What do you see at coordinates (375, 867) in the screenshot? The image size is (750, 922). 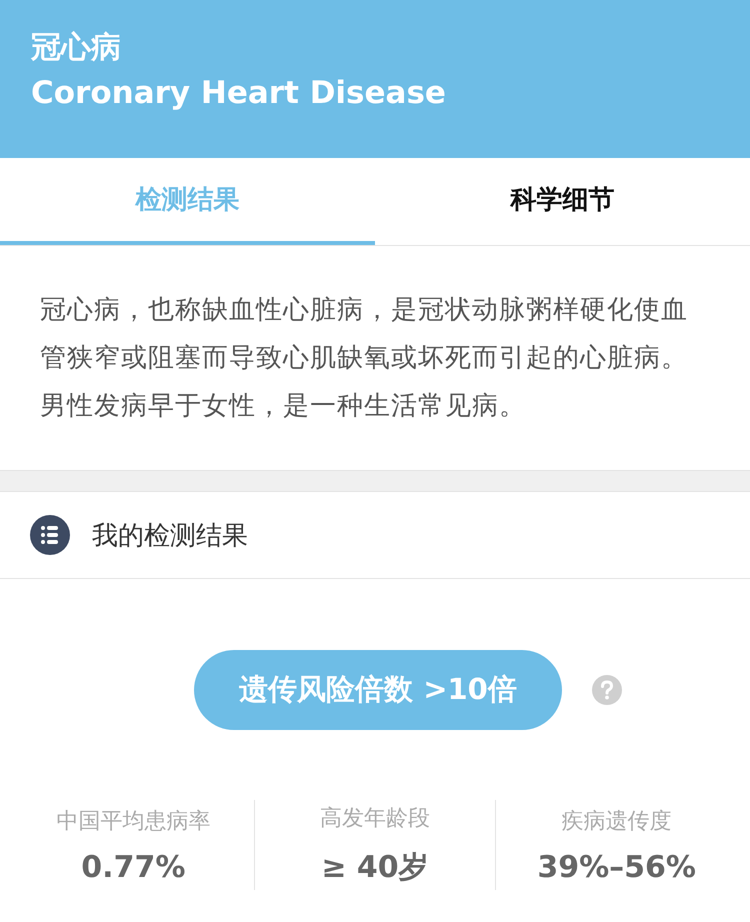 I see `stat-value: ≥ 40岁` at bounding box center [375, 867].